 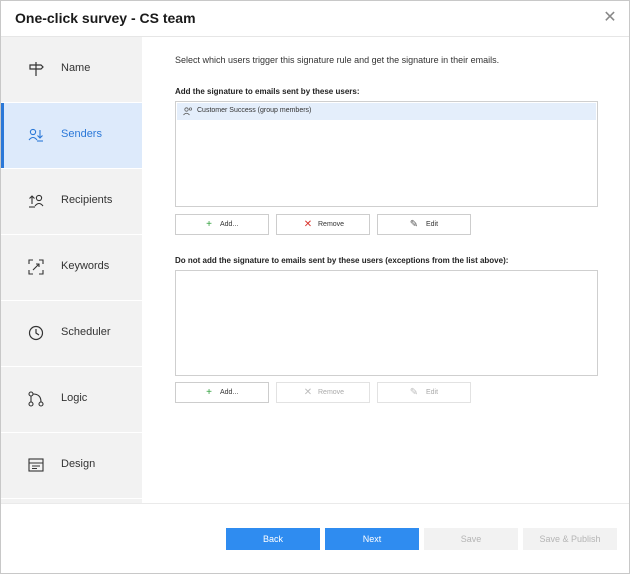 I want to click on exclude-remove-button: ✕ Remove, so click(x=323, y=392).